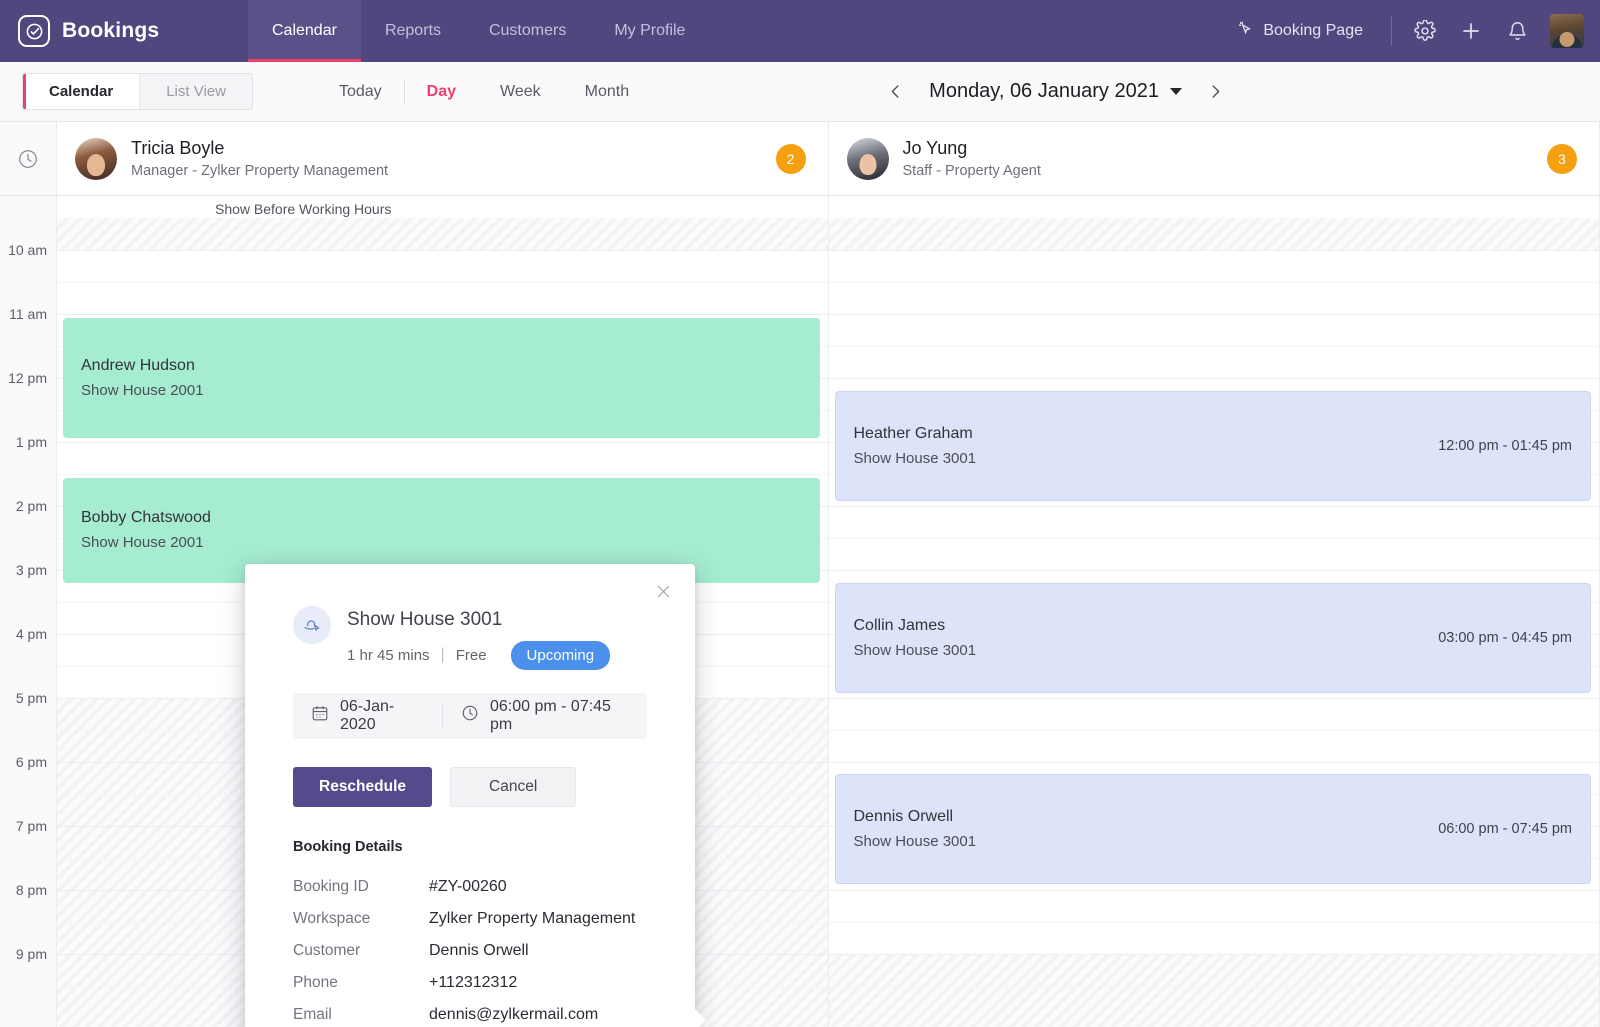 The image size is (1600, 1027). I want to click on nav-tabs: Calendar Reports Customers My Profile, so click(478, 31).